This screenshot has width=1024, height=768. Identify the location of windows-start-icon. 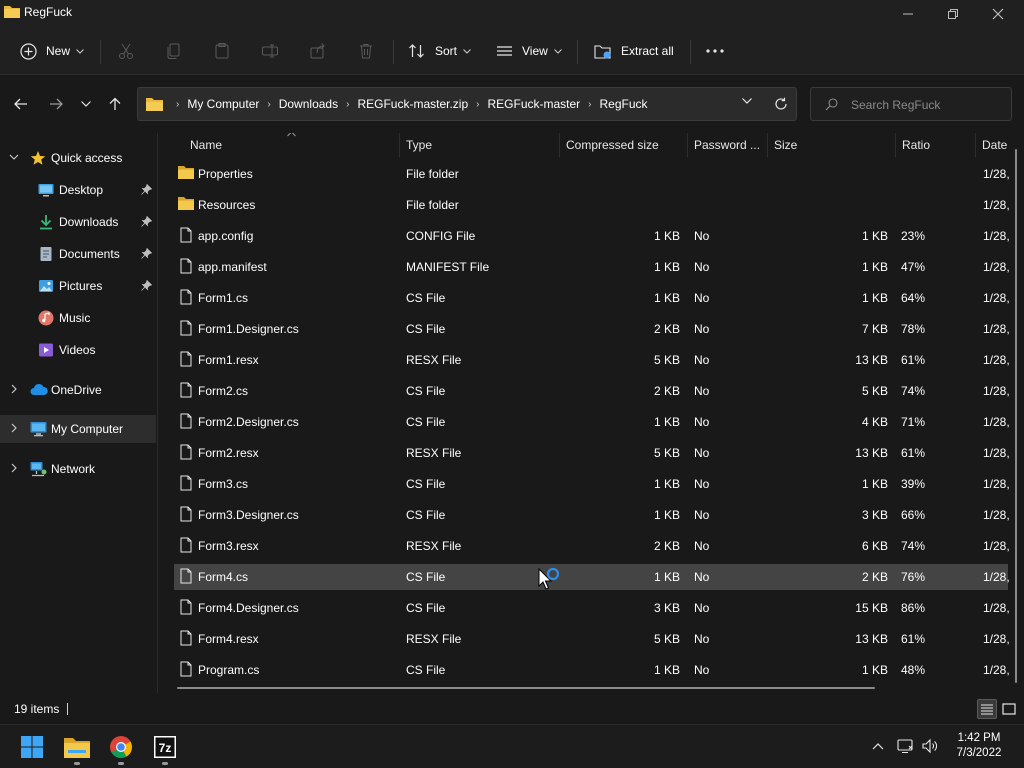
(32, 747).